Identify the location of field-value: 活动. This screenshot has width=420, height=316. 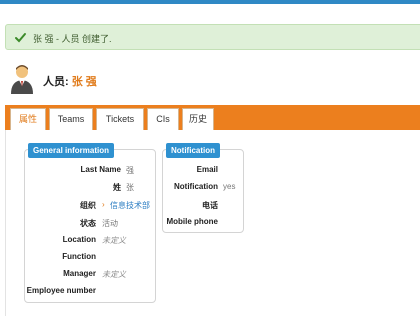
(110, 223).